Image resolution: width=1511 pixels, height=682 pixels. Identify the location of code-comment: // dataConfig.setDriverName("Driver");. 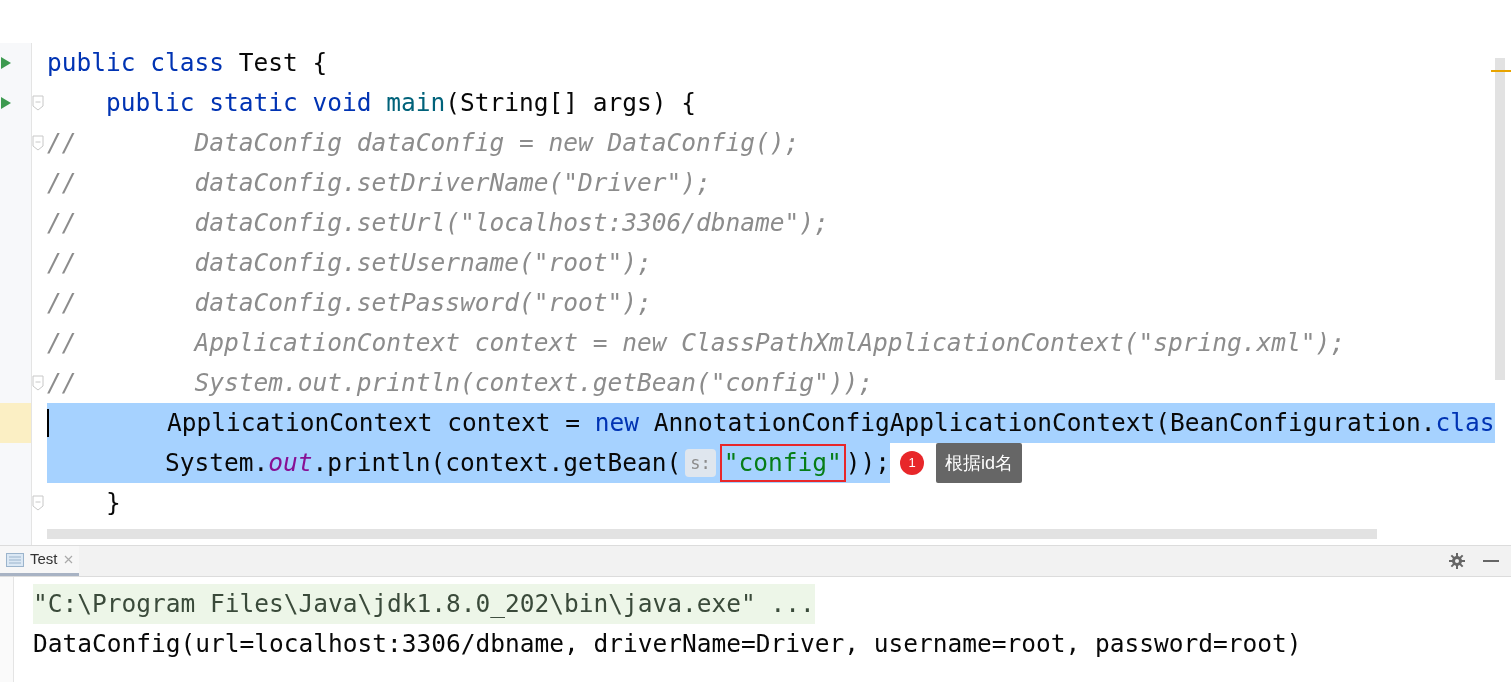
(379, 182).